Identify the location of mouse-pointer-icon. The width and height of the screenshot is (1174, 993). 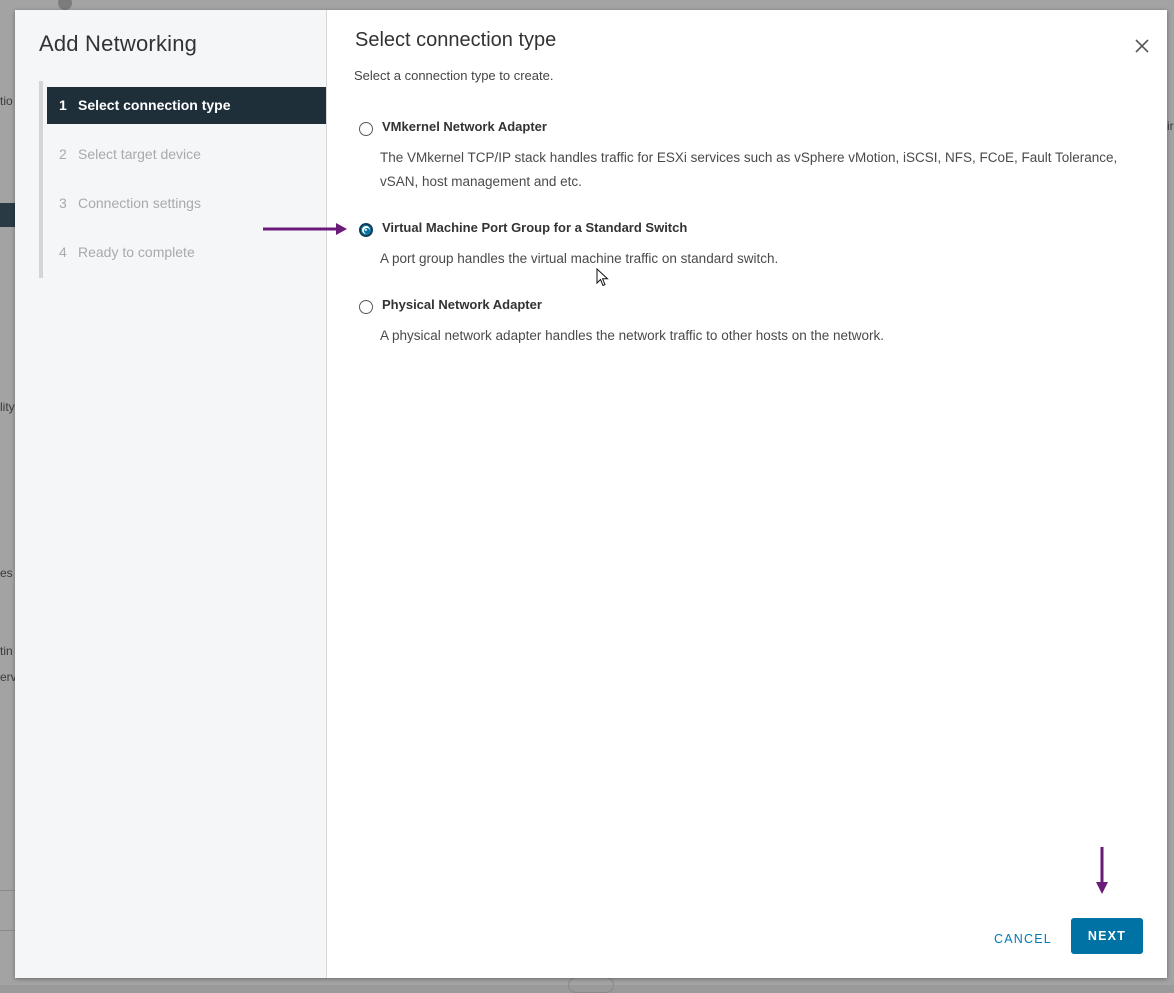
(602, 277).